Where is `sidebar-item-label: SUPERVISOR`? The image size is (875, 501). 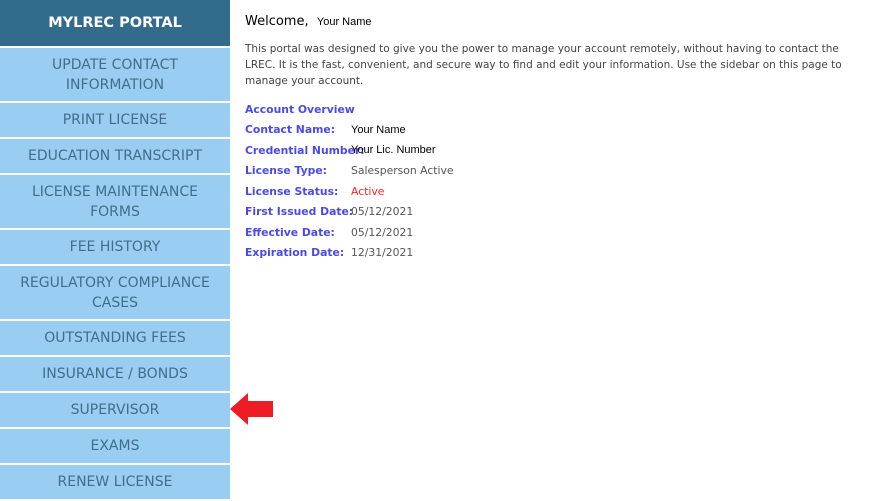 sidebar-item-label: SUPERVISOR is located at coordinates (115, 410).